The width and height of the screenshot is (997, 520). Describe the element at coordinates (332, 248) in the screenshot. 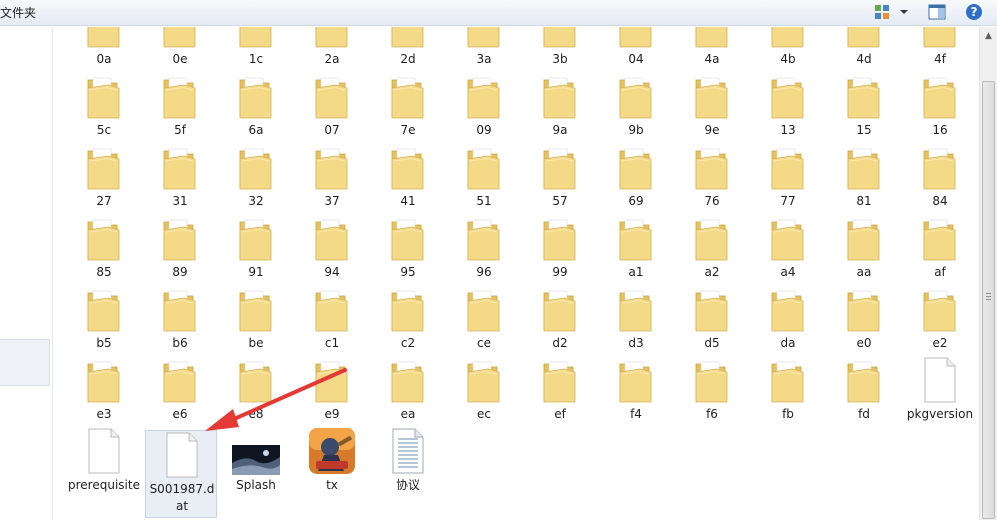

I see `folder-item: 94` at that location.